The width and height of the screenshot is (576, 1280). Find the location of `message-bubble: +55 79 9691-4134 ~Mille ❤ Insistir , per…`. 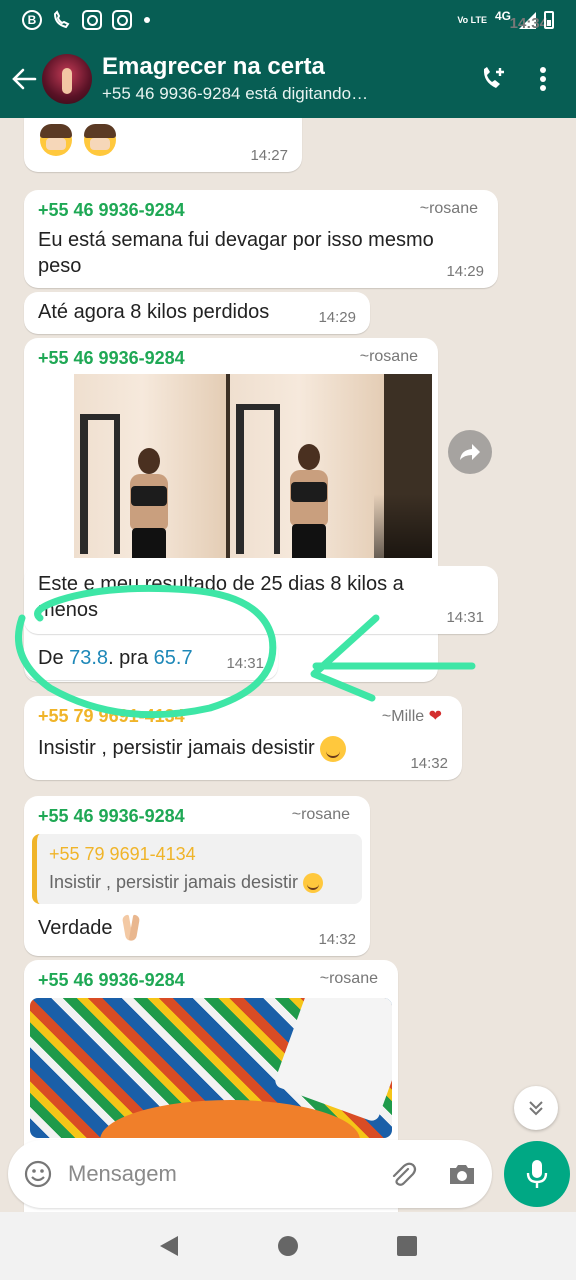

message-bubble: +55 79 9691-4134 ~Mille ❤ Insistir , per… is located at coordinates (243, 738).